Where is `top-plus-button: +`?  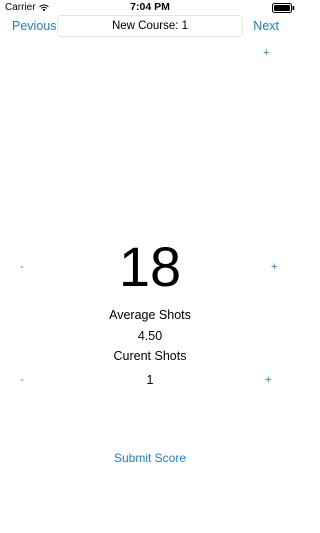
top-plus-button: + is located at coordinates (266, 53).